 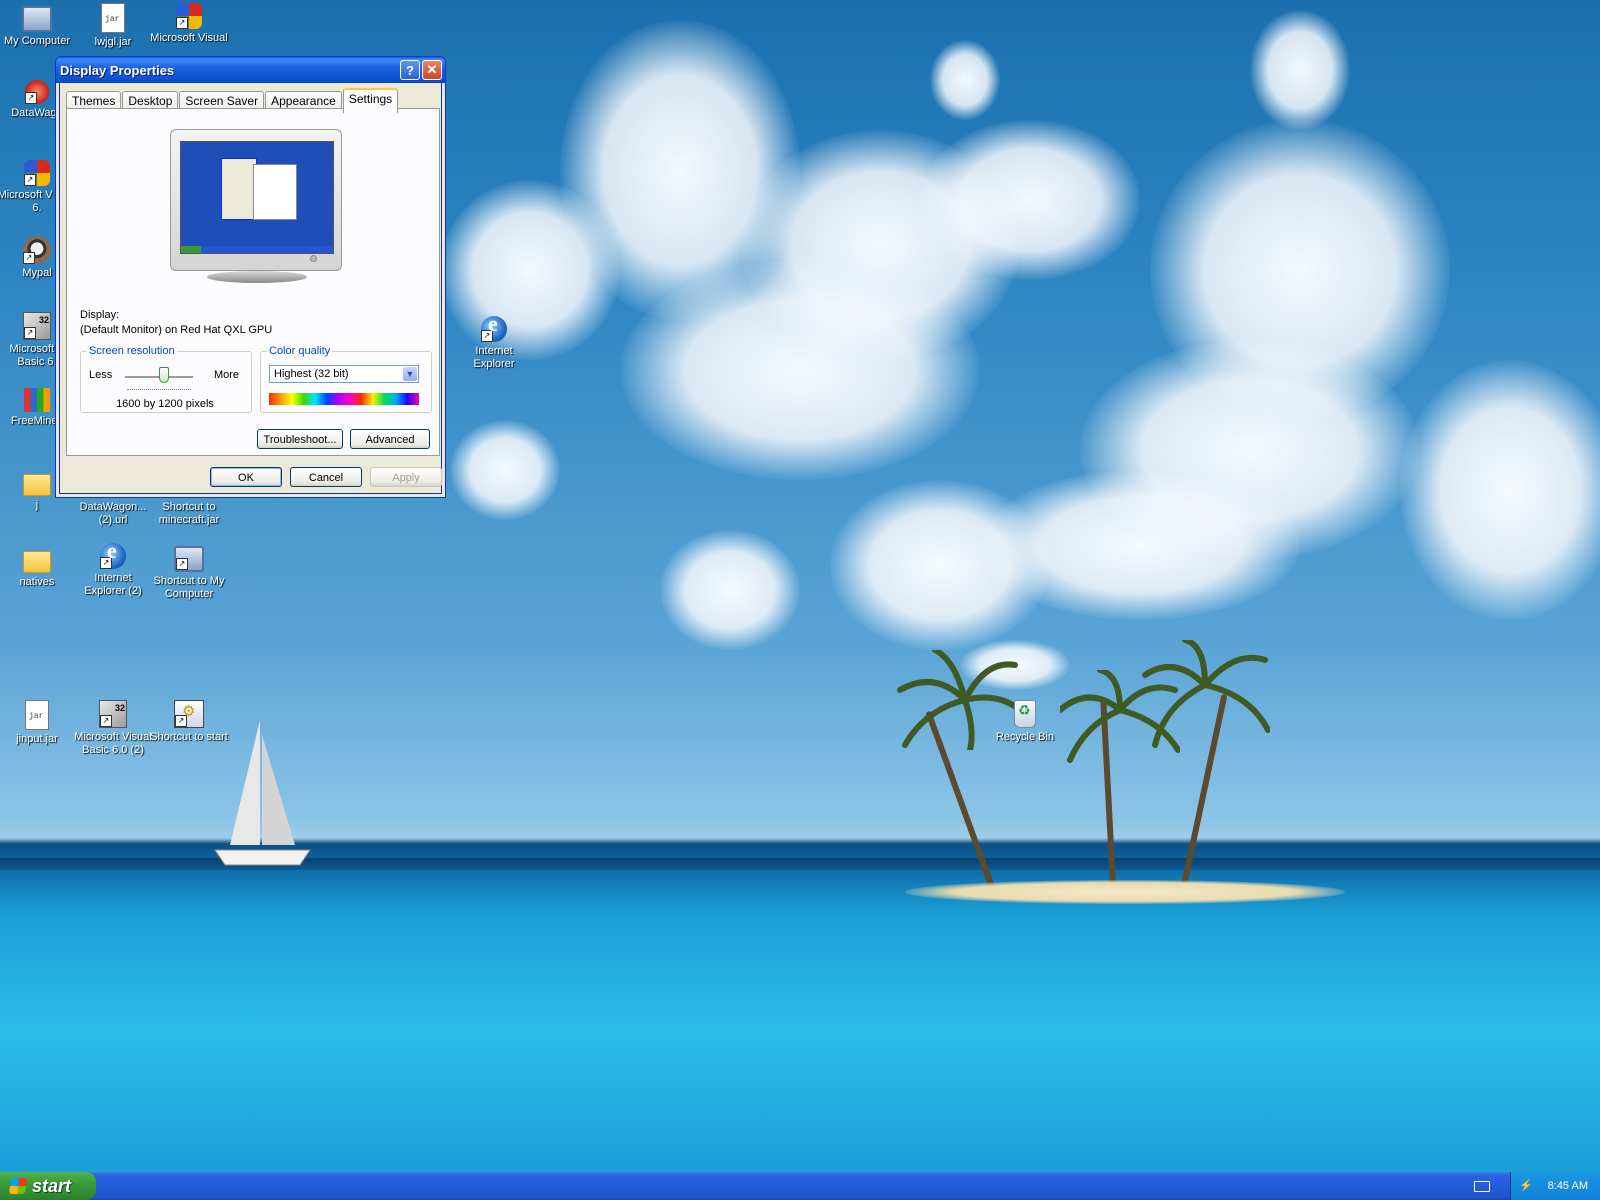 What do you see at coordinates (494, 343) in the screenshot?
I see `desktop-icon-ie: ↗ Internet Explorer` at bounding box center [494, 343].